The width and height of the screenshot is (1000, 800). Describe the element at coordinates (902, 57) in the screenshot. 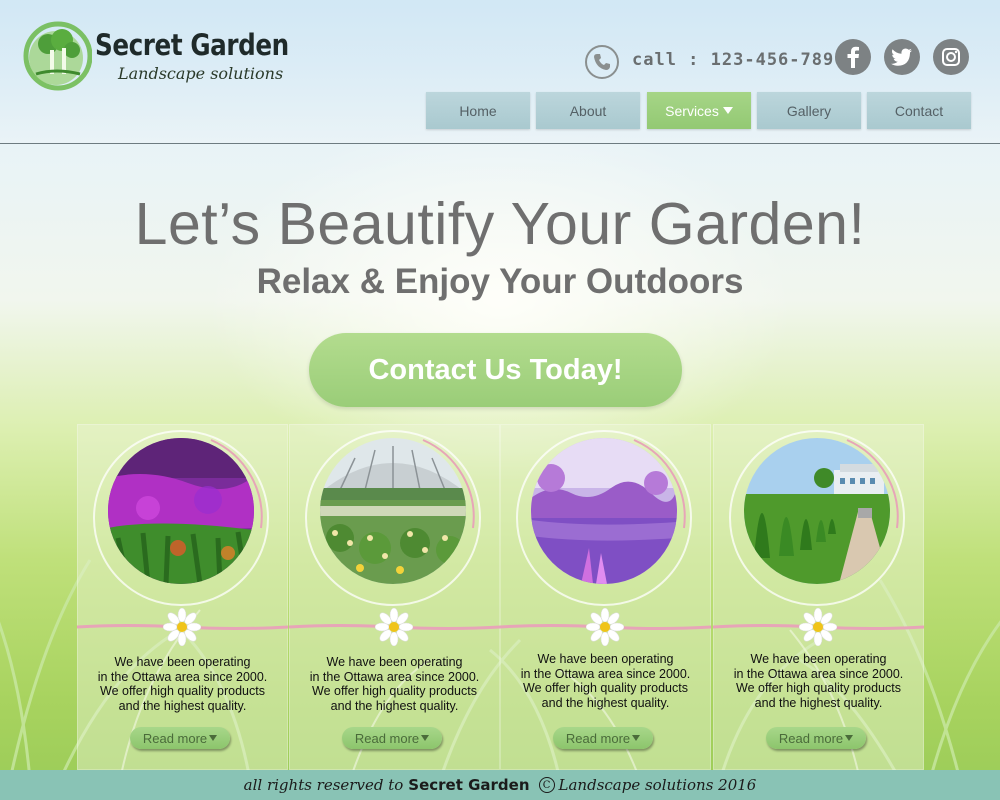

I see `twitter-icon` at that location.